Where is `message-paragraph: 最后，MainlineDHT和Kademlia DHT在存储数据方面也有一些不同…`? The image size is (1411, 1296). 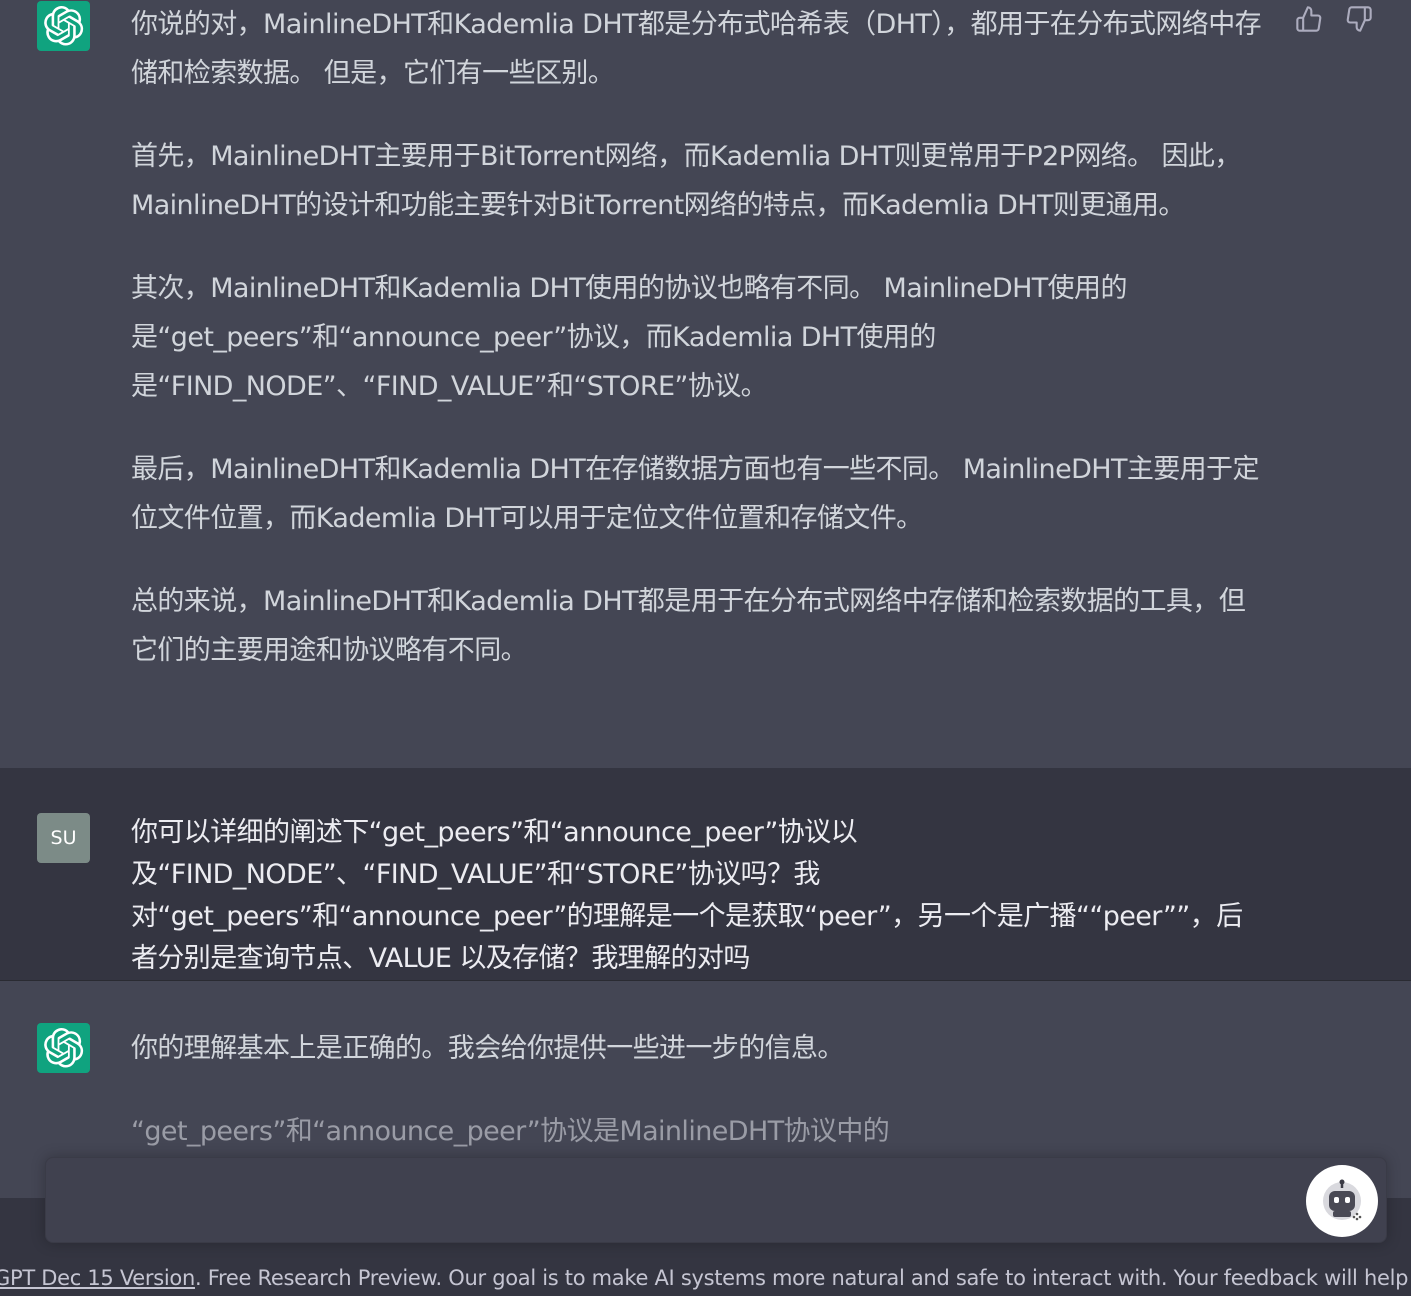
message-paragraph: 最后，MainlineDHT和Kademlia DHT在存储数据方面也有一些不同… is located at coordinates (695, 494).